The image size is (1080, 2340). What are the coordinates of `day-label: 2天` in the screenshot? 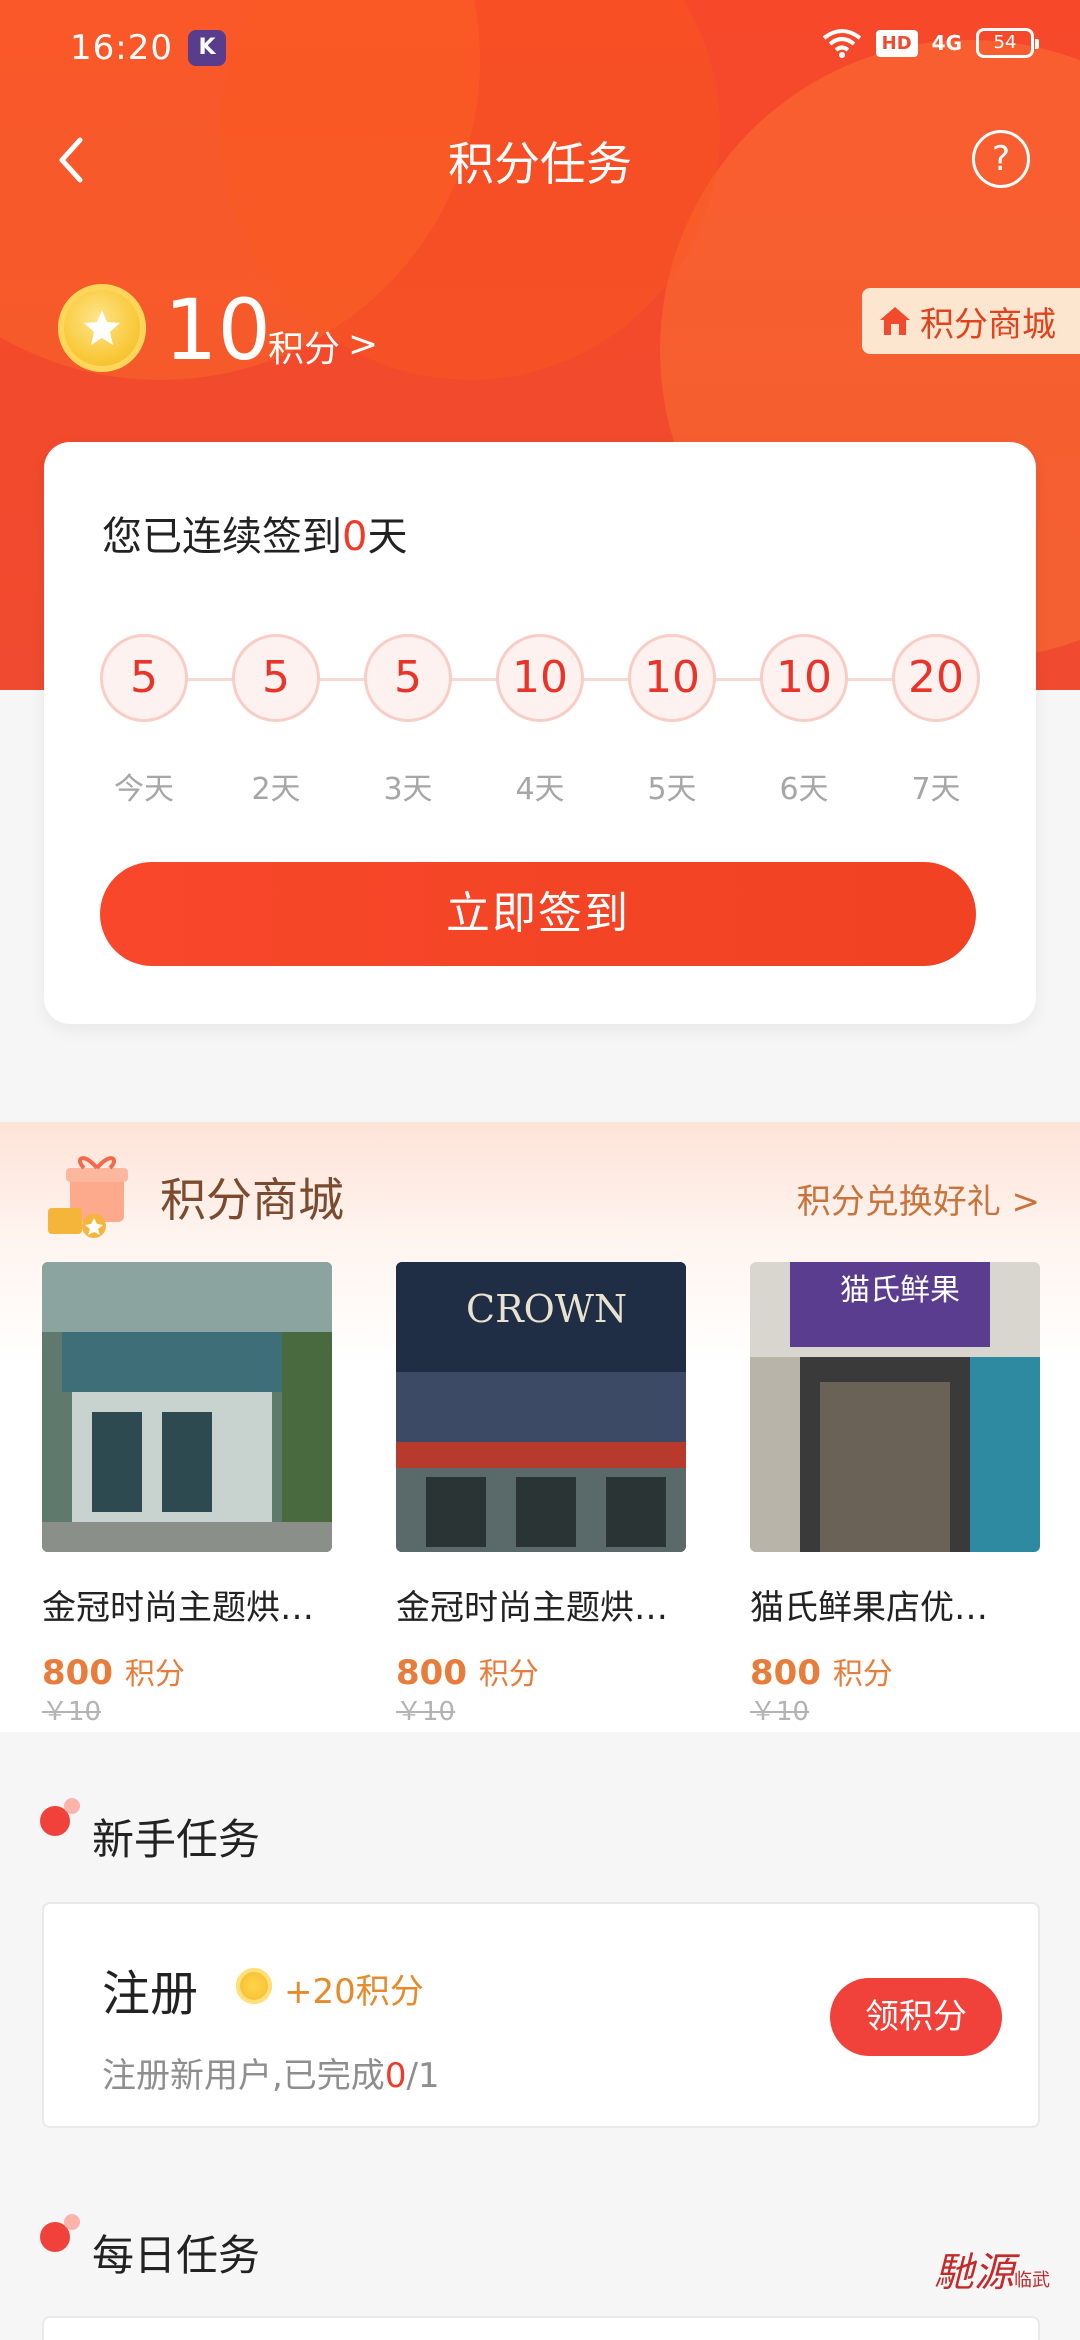 It's located at (276, 789).